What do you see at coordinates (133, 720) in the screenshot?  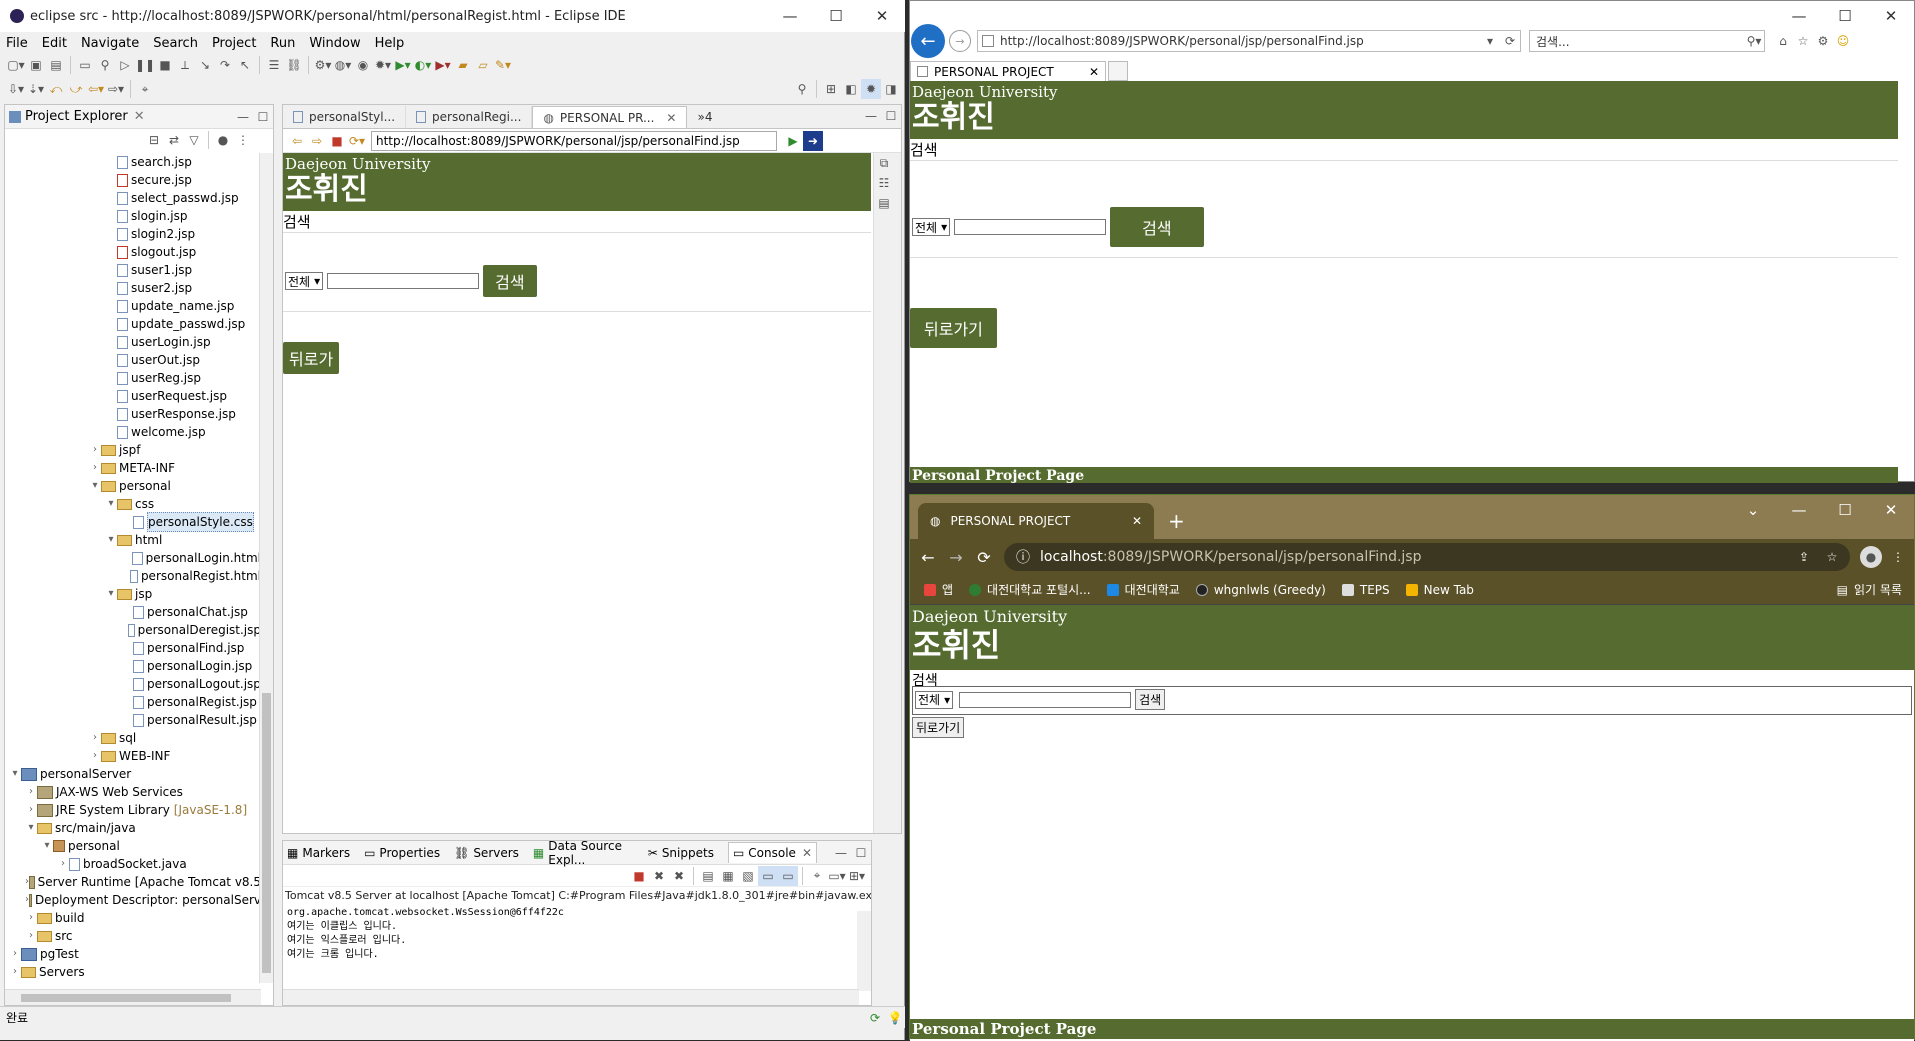 I see `tree-item: personalResult.jsp` at bounding box center [133, 720].